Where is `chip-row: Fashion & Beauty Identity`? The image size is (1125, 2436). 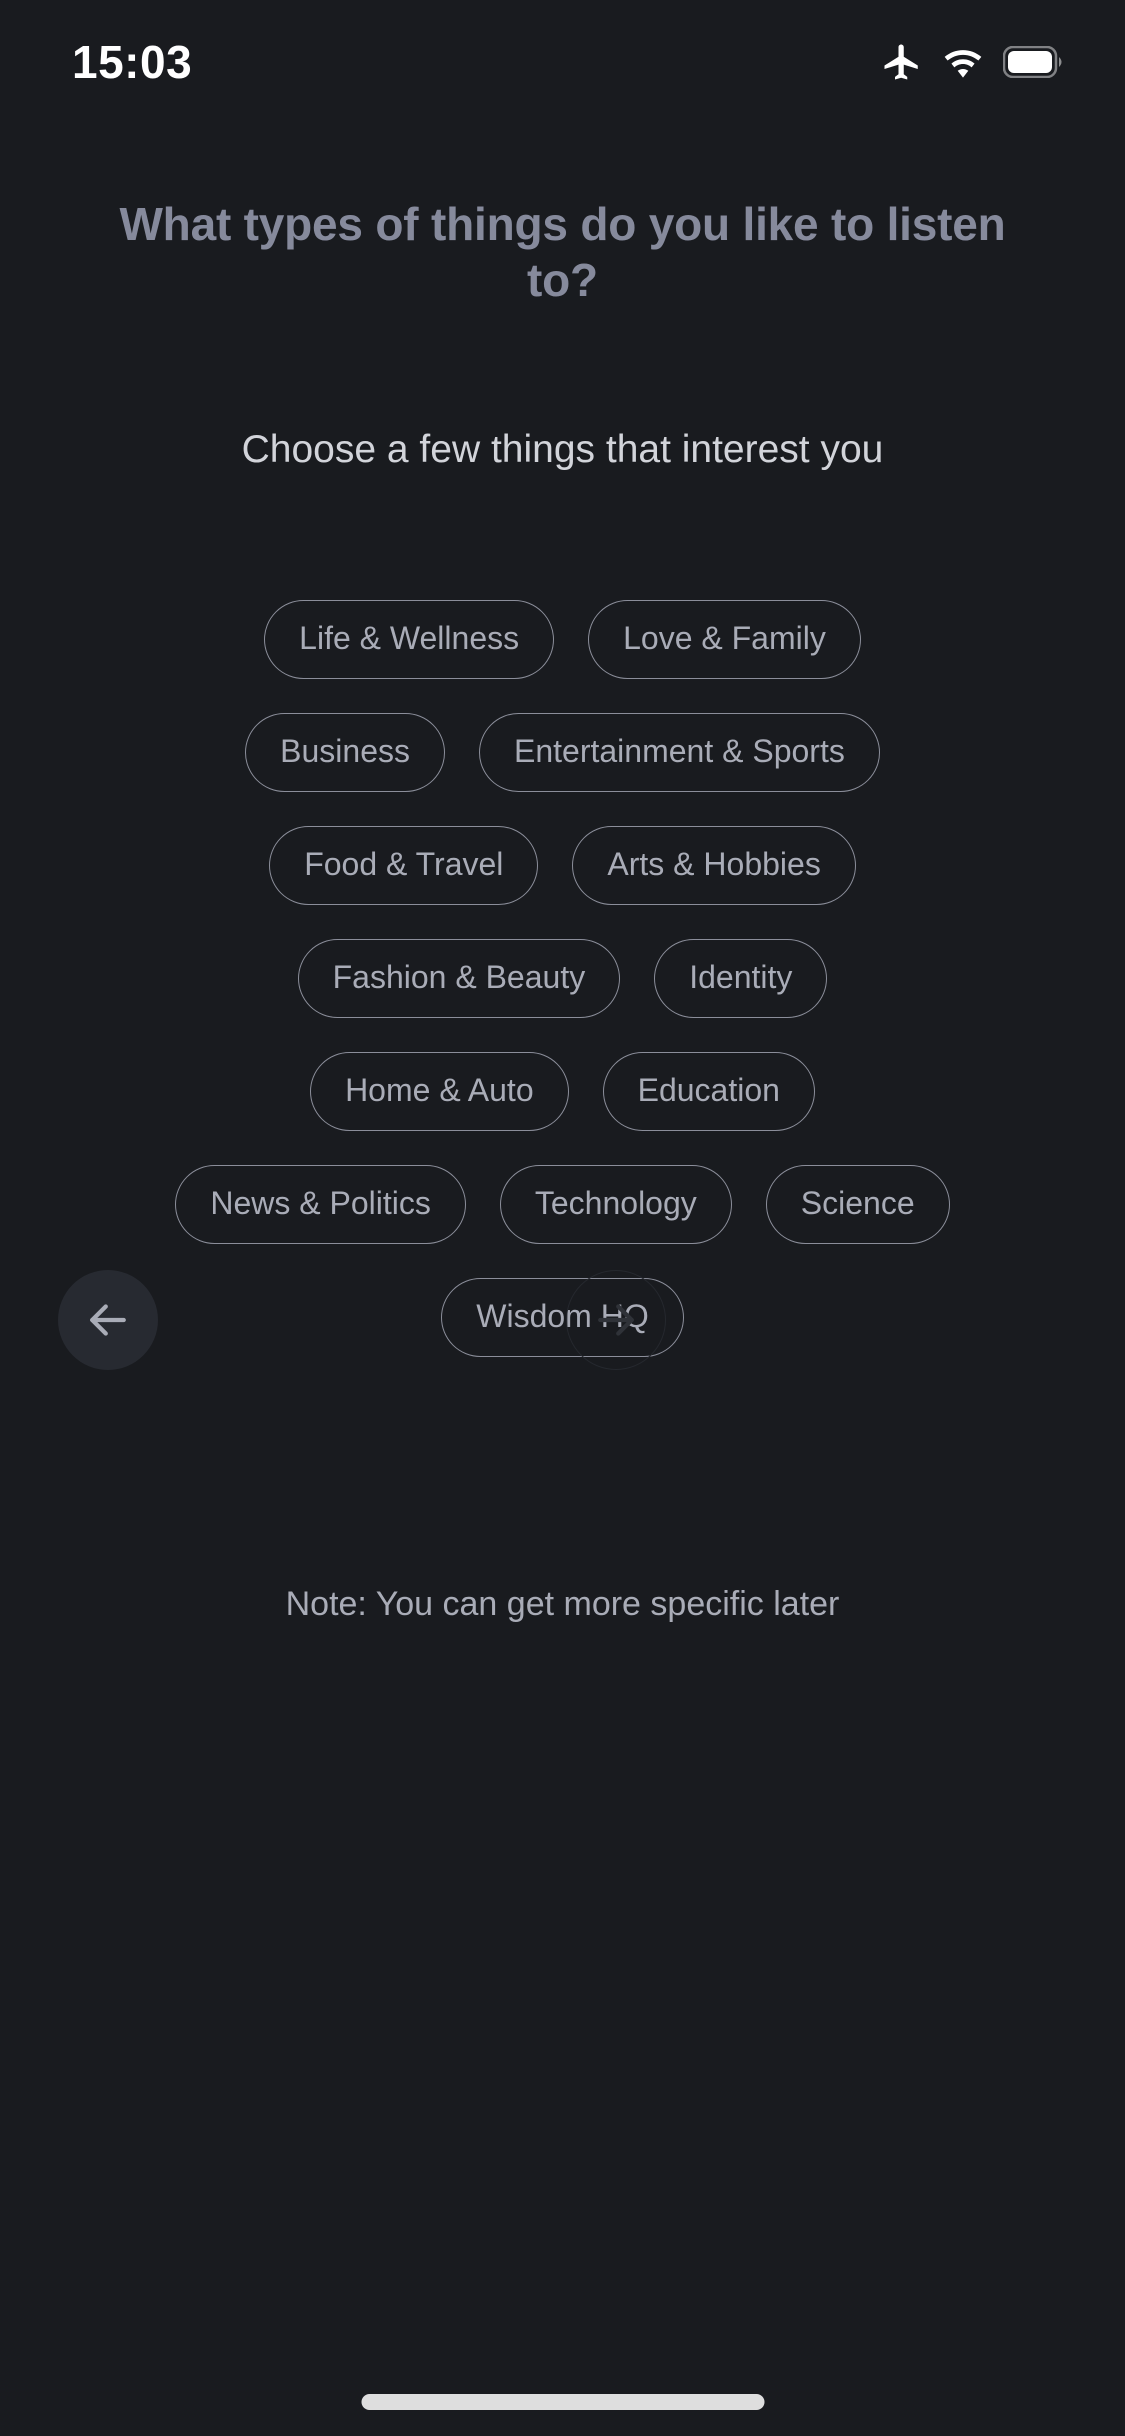 chip-row: Fashion & Beauty Identity is located at coordinates (562, 978).